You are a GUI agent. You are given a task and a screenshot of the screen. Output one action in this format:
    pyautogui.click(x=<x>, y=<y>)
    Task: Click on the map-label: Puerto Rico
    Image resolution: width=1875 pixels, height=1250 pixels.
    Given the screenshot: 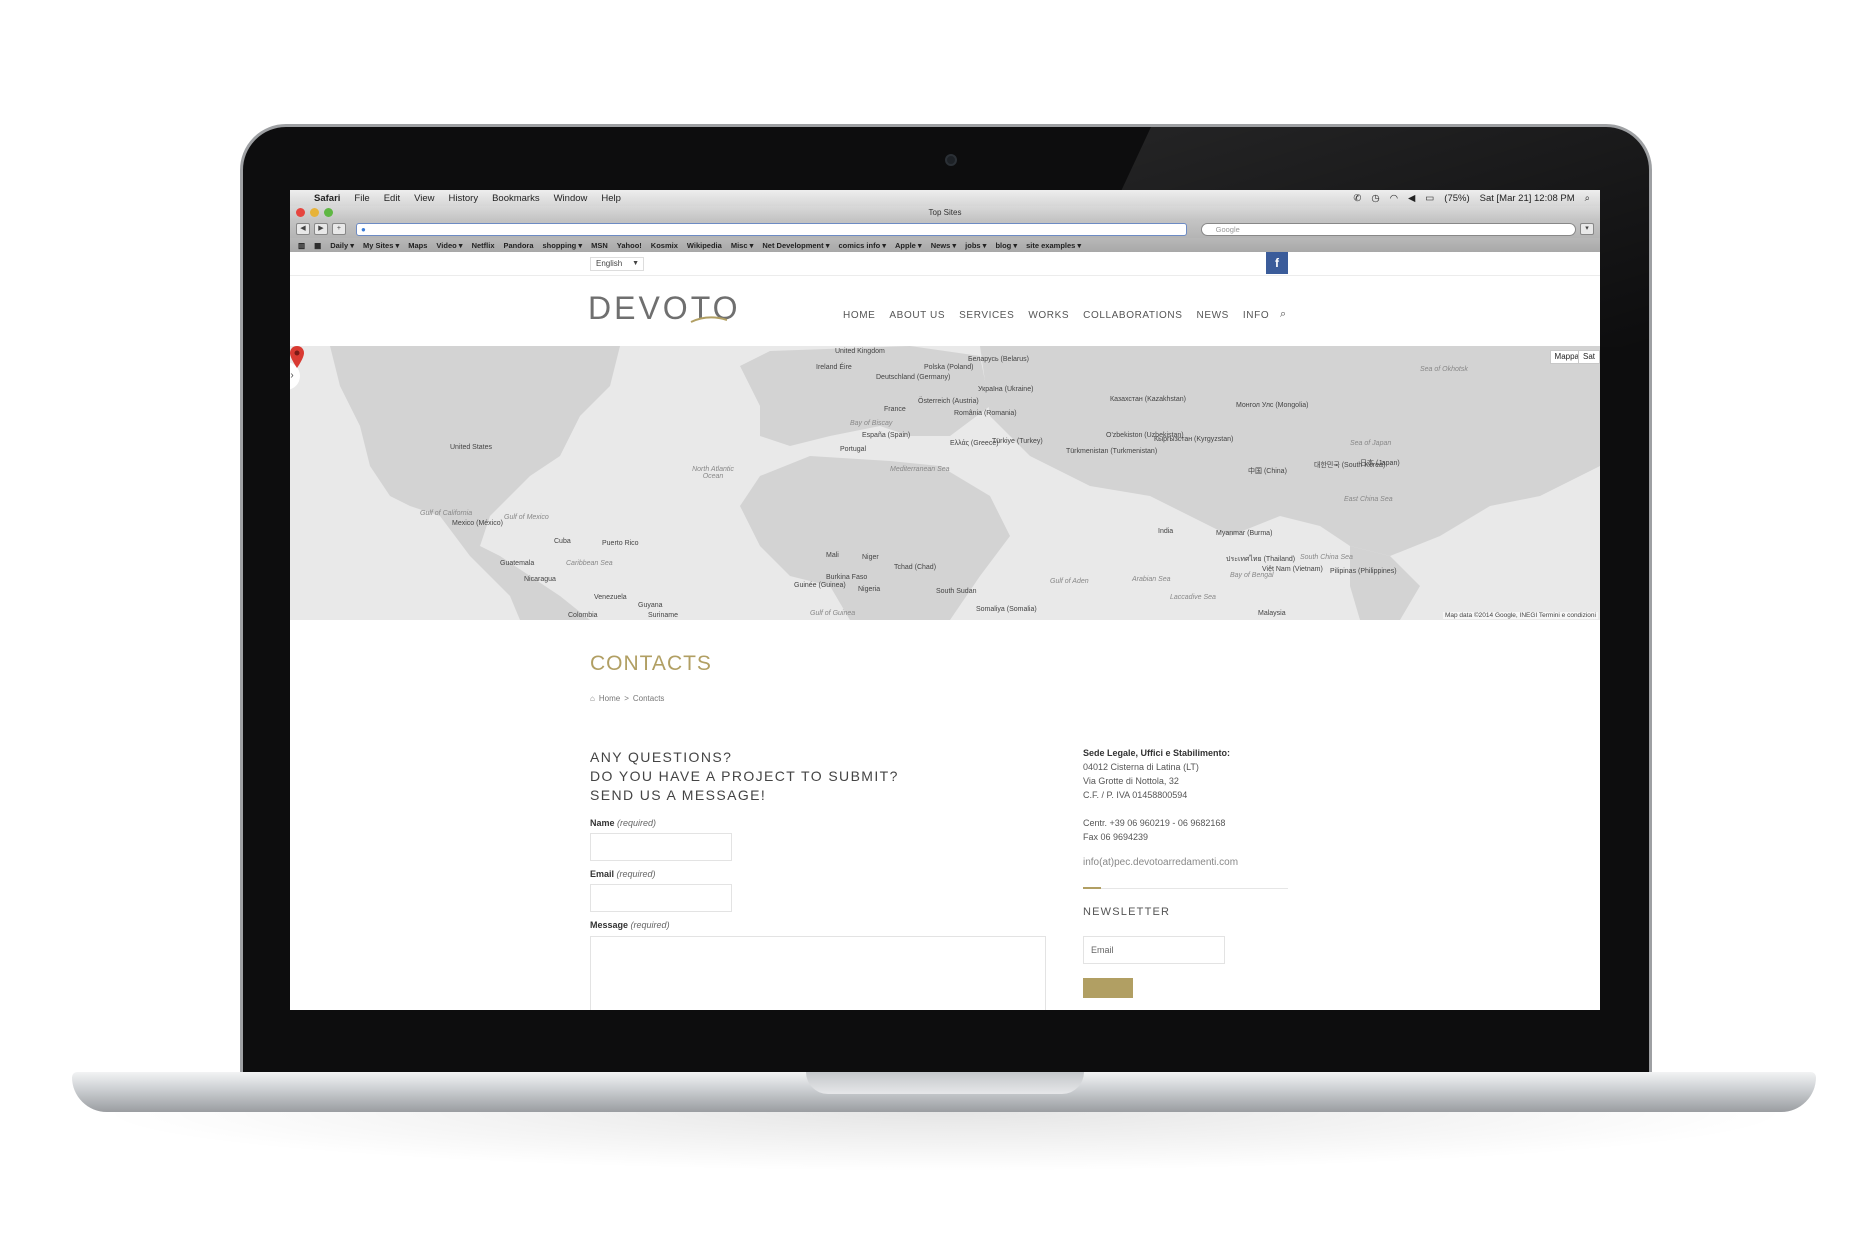 What is the action you would take?
    pyautogui.click(x=620, y=543)
    